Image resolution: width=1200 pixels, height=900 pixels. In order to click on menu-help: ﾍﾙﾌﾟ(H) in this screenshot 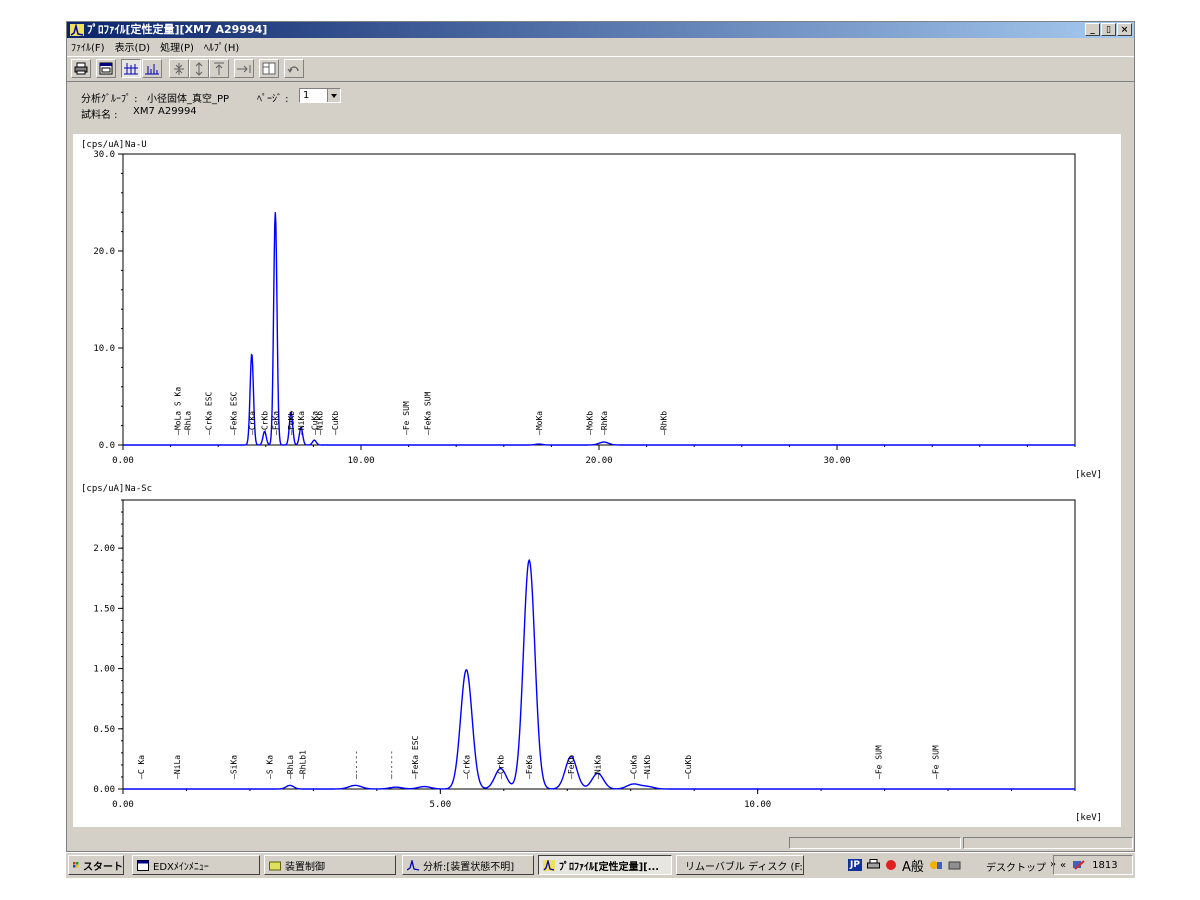, I will do `click(221, 46)`.